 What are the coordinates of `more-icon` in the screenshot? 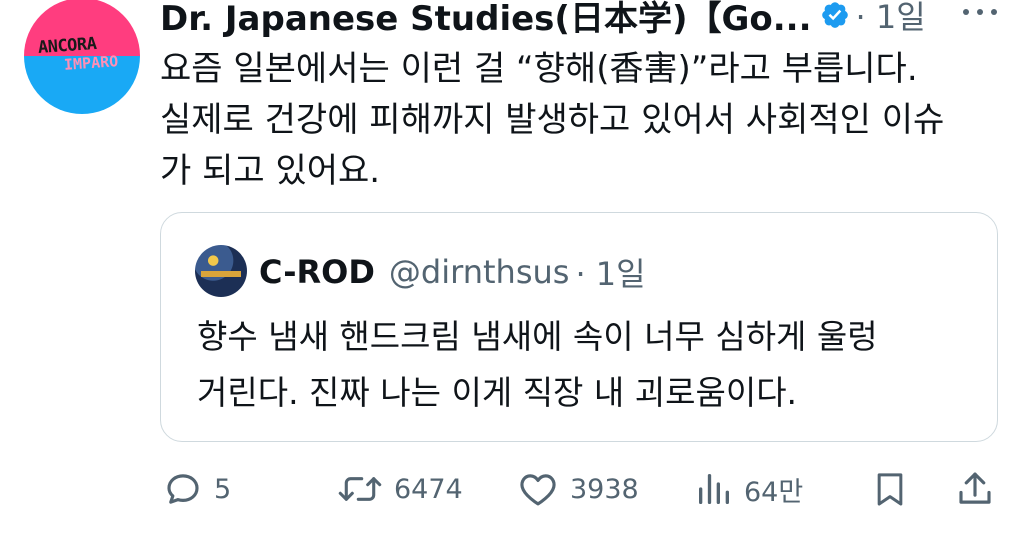 It's located at (982, 12).